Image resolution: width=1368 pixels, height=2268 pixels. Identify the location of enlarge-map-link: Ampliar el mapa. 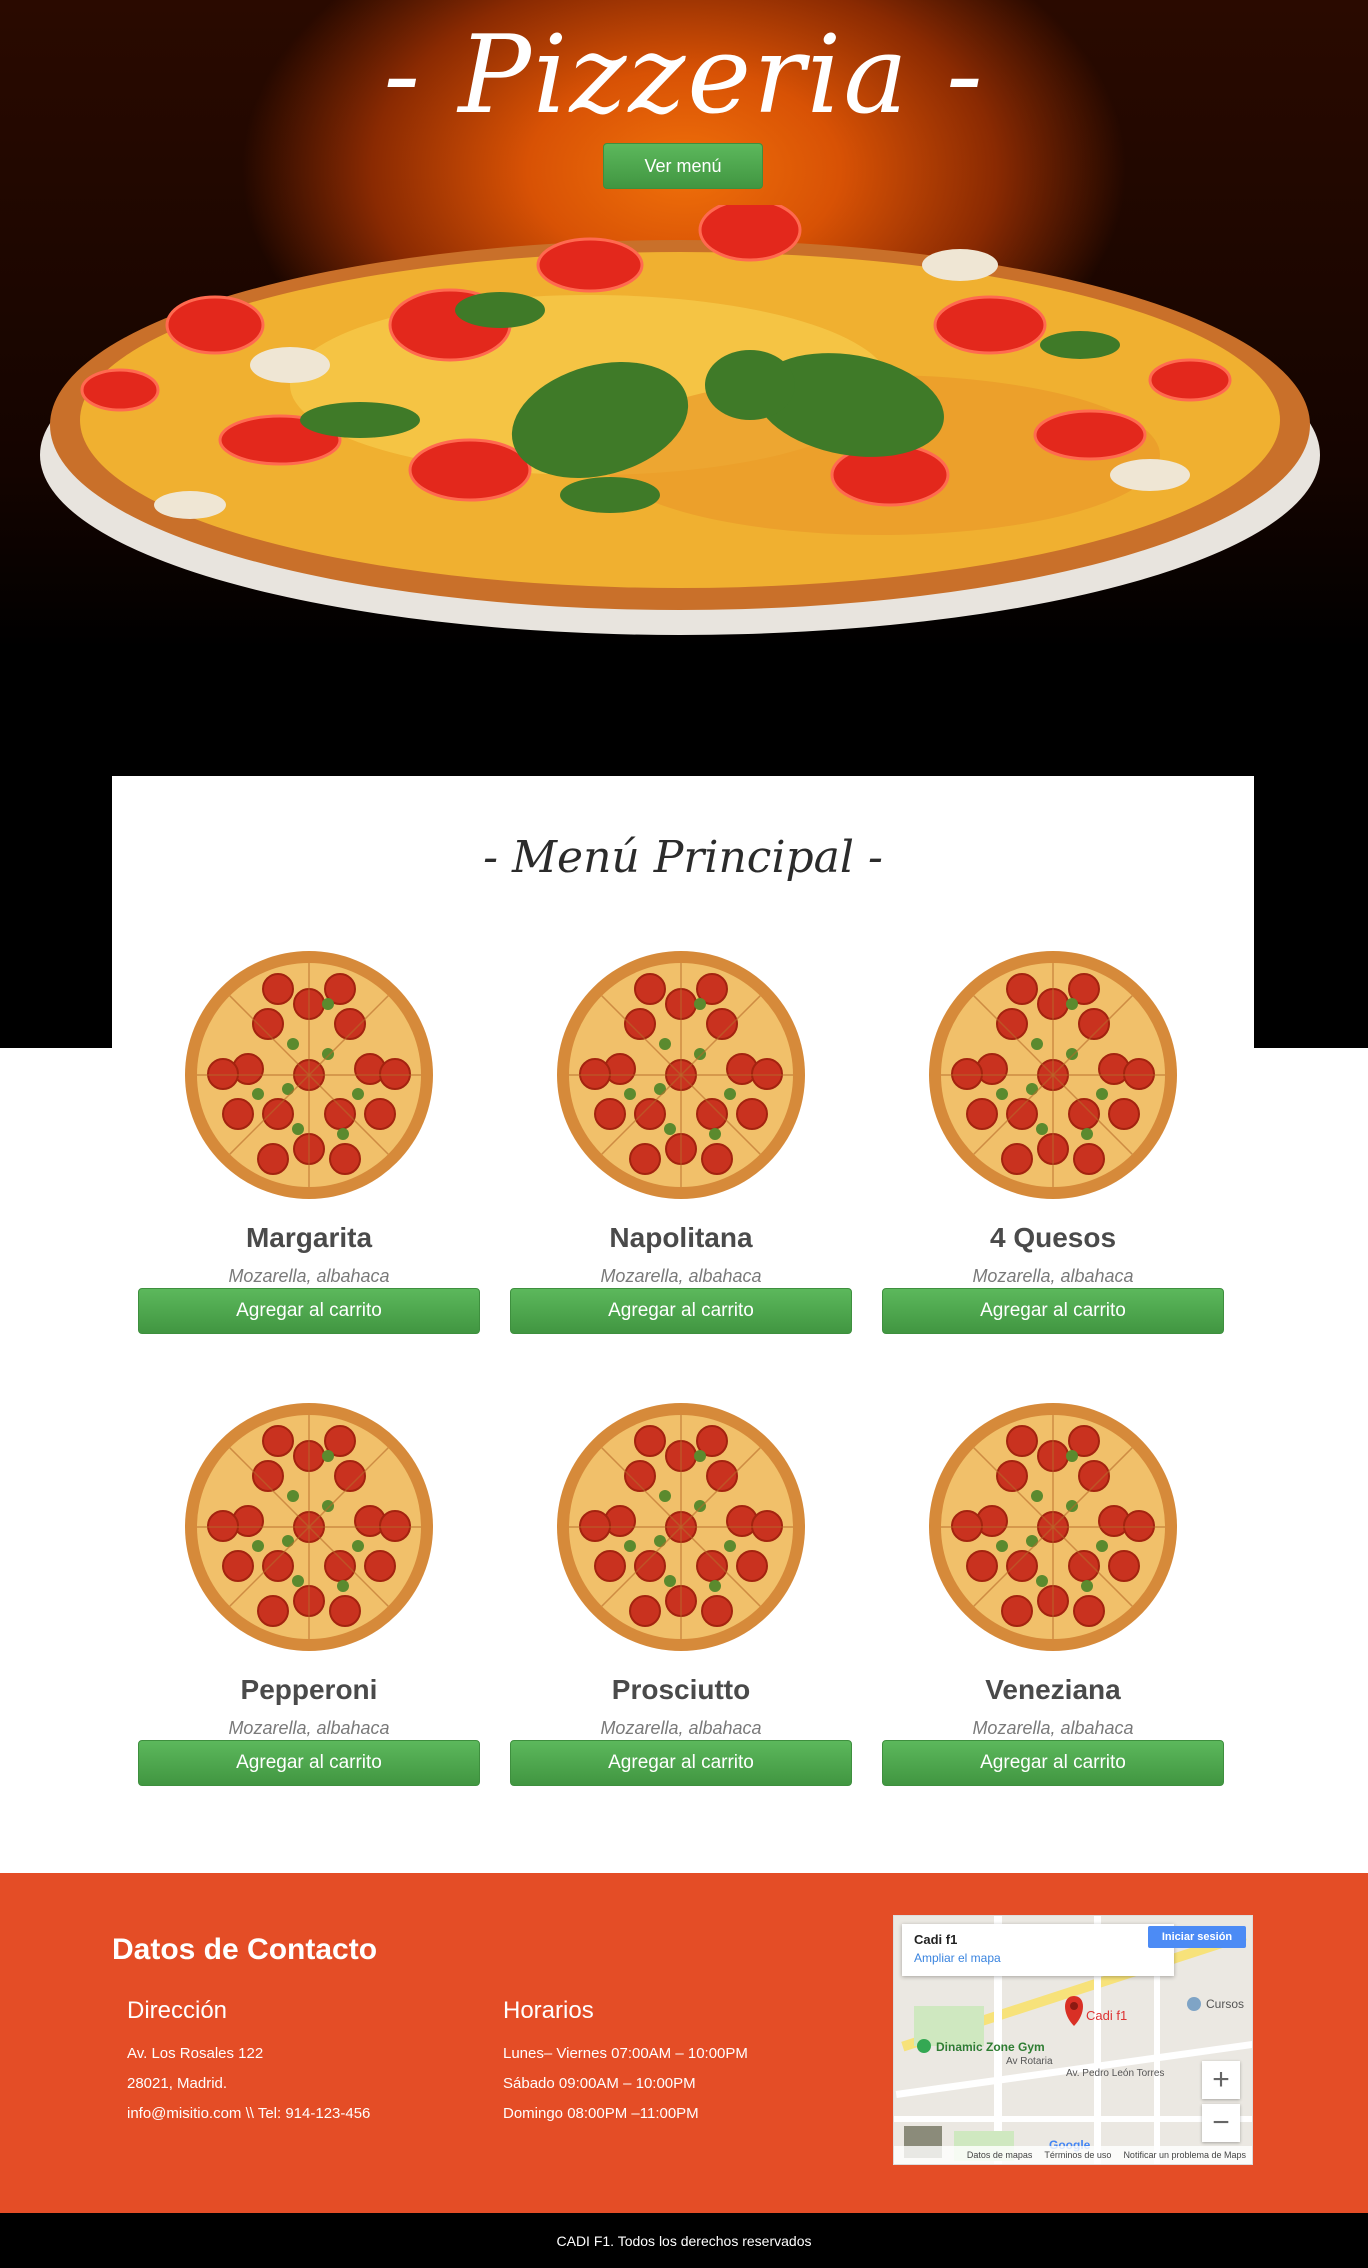
(1038, 1958).